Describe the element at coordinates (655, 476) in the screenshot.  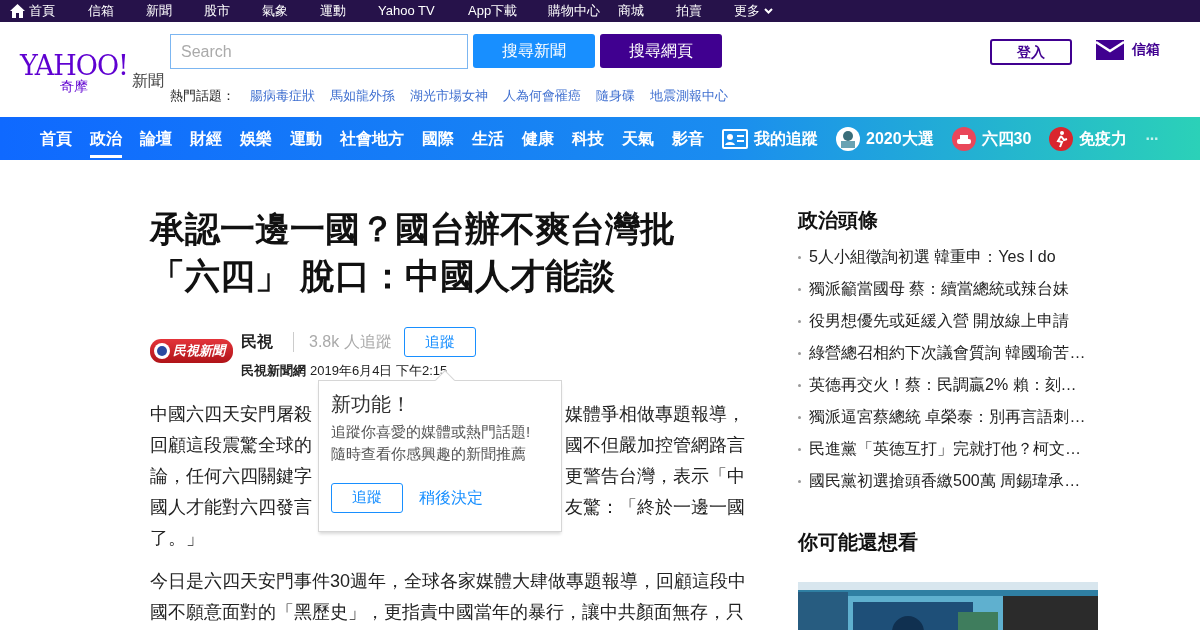
I see `paragraph-text: 更警告台灣，表示「中` at that location.